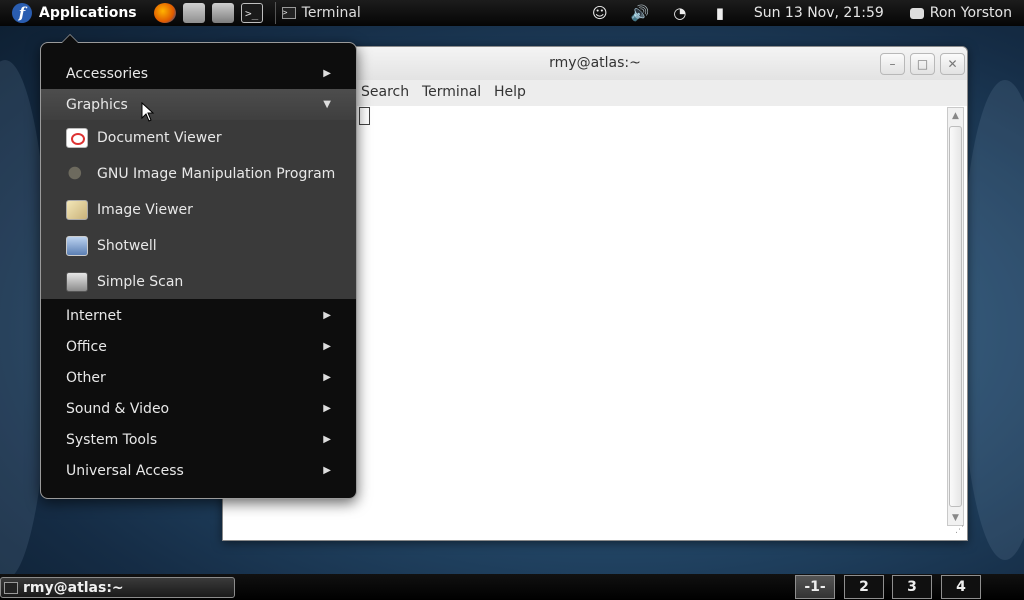  Describe the element at coordinates (193, 13) in the screenshot. I see `mail-clock-icon` at that location.